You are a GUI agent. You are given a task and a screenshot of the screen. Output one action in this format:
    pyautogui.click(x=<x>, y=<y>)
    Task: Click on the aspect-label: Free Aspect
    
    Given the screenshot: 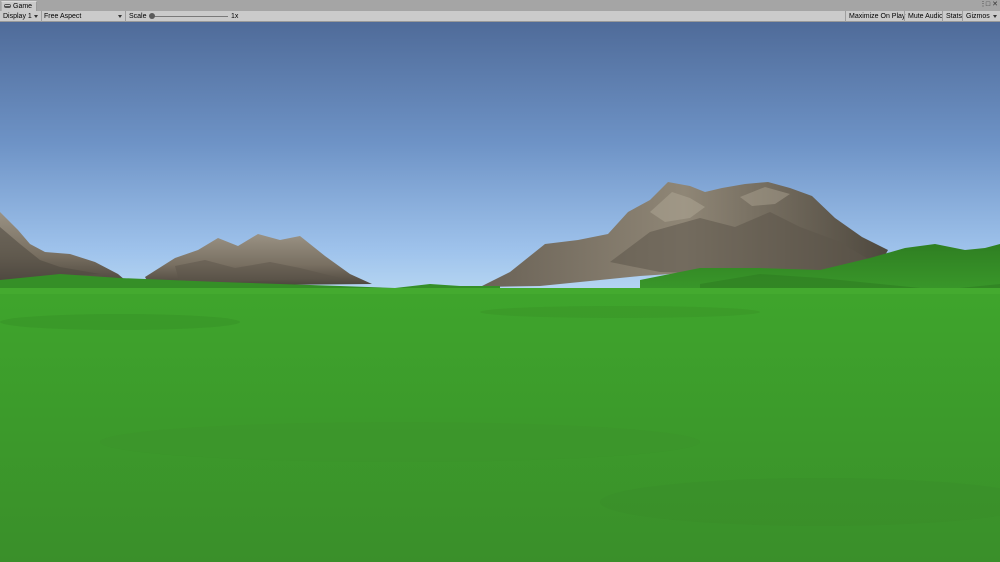 What is the action you would take?
    pyautogui.click(x=63, y=16)
    